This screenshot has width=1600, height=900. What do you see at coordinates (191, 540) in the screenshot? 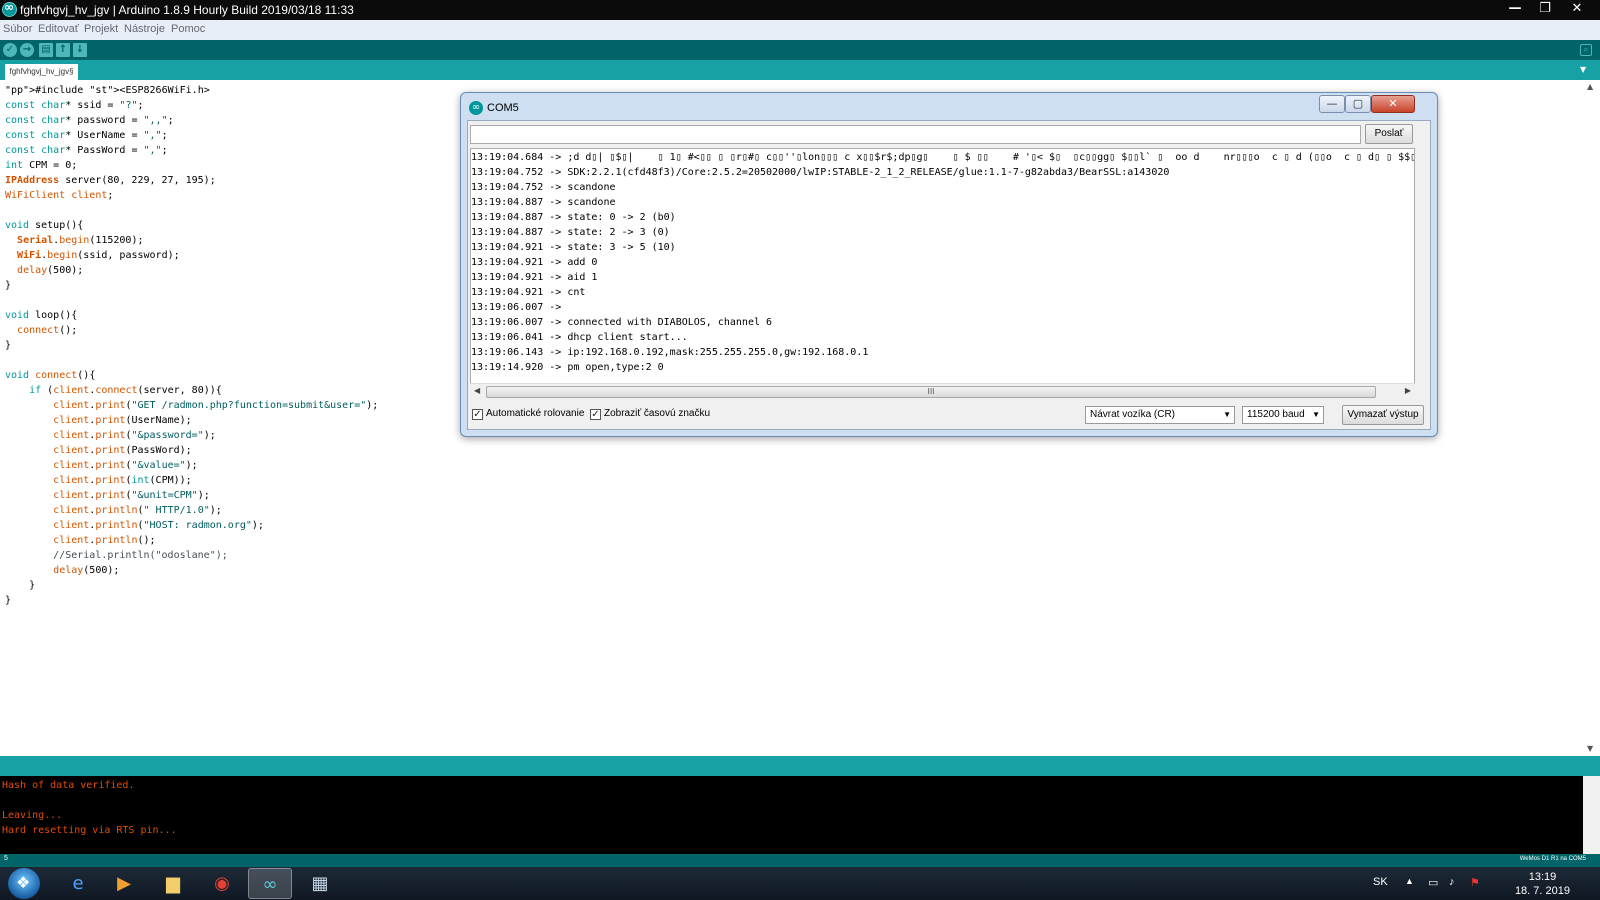
I see `code-line: client.println();` at bounding box center [191, 540].